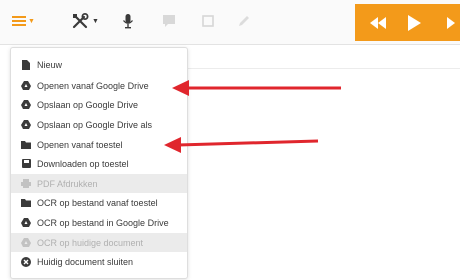  I want to click on menu-item-save-google-drive-as: Opslaan op Google Drive als, so click(99, 124).